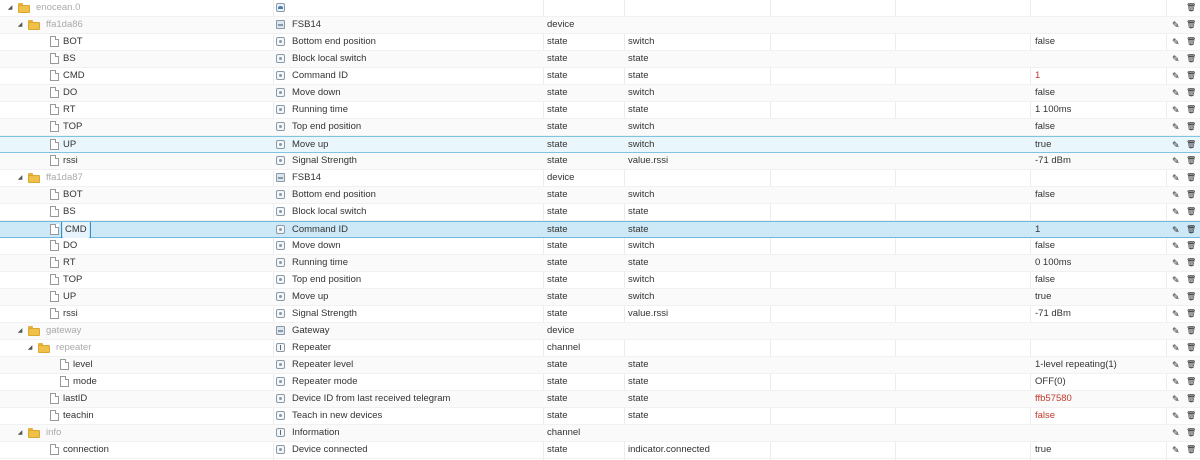 This screenshot has width=1200, height=460. What do you see at coordinates (600, 25) in the screenshot?
I see `tree-row-folder: ◢ ffa1da86 FSB14 device ✎ 🗑` at bounding box center [600, 25].